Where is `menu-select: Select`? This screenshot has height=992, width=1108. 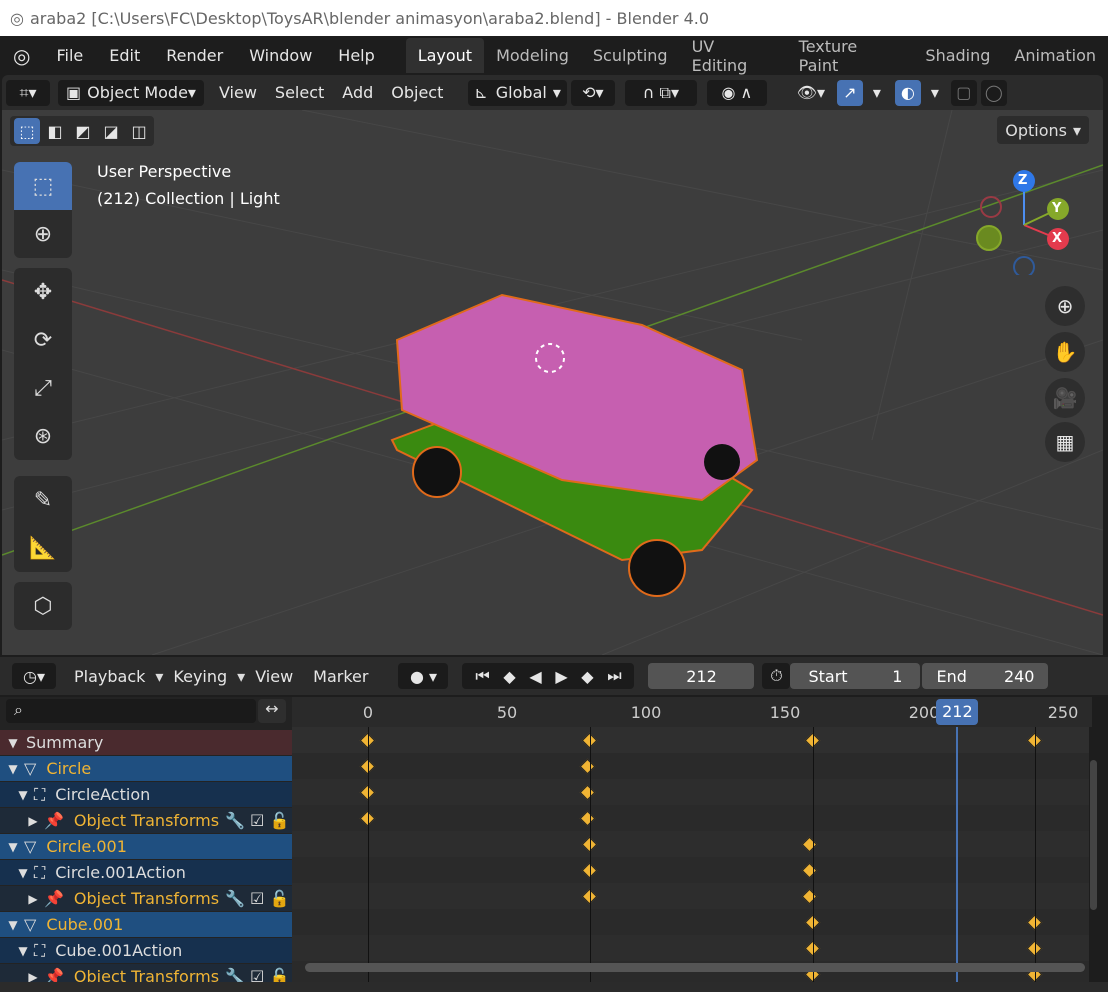
menu-select: Select is located at coordinates (299, 92).